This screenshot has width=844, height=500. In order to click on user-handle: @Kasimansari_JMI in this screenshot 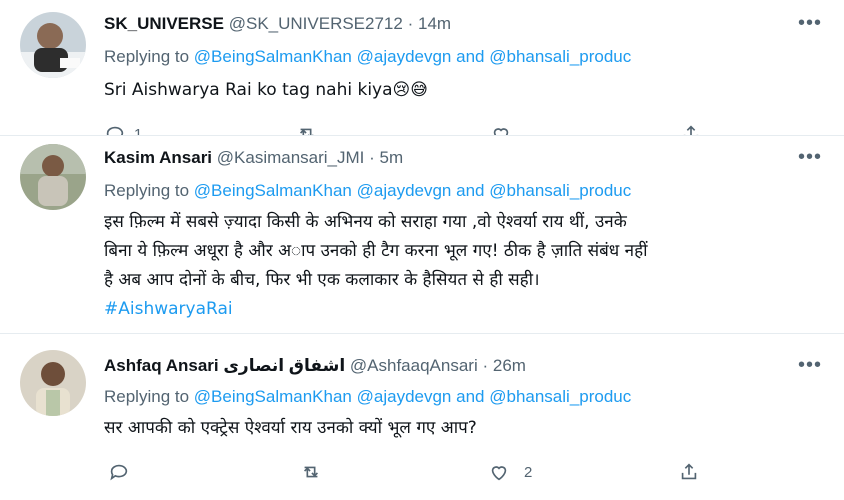, I will do `click(291, 157)`.